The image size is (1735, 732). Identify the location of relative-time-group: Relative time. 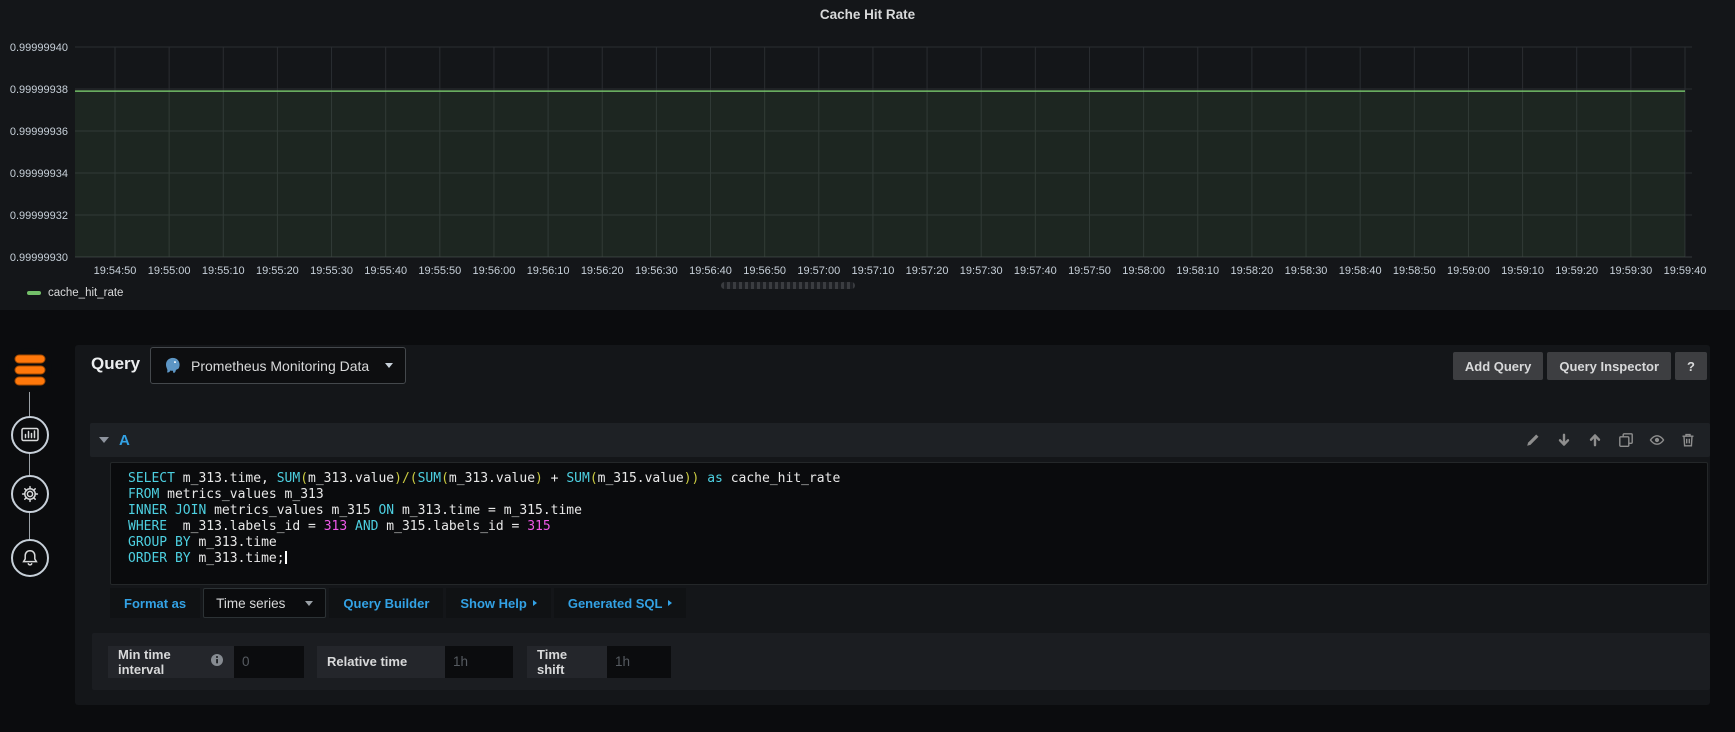
(417, 661).